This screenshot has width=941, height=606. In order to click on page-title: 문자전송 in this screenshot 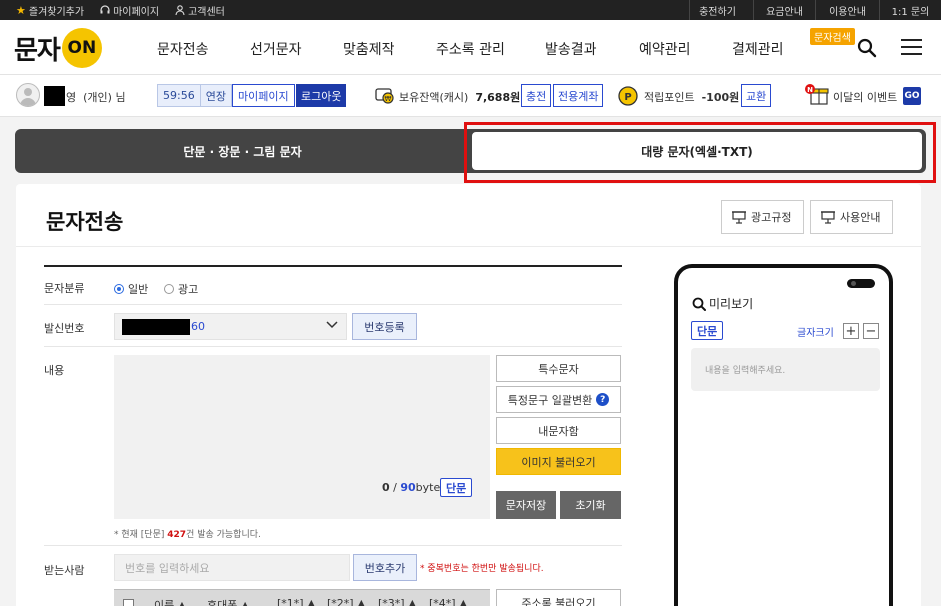, I will do `click(85, 222)`.